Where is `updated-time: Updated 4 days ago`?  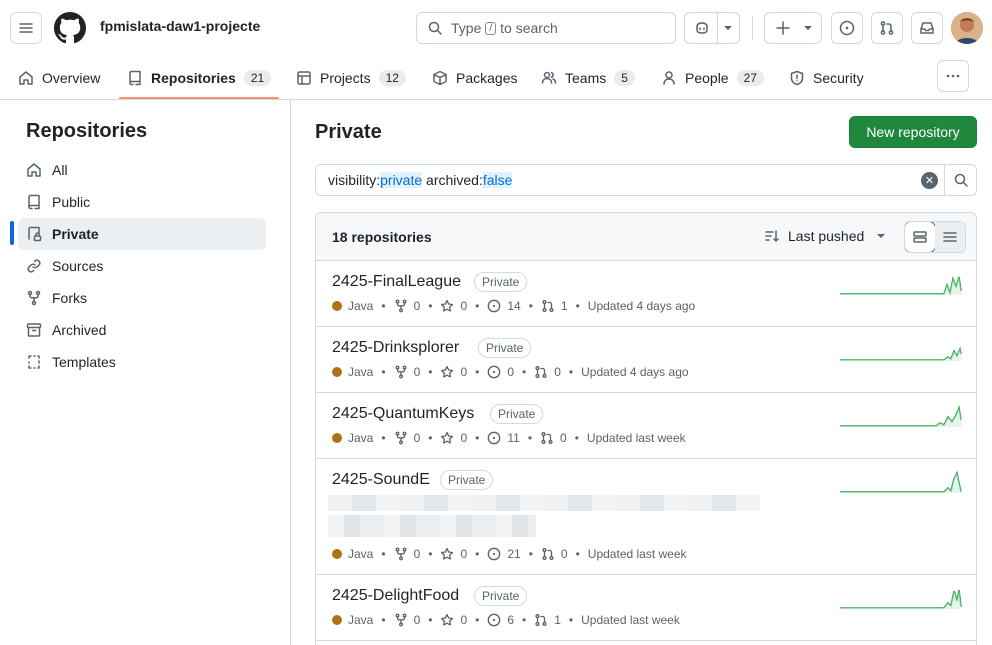 updated-time: Updated 4 days ago is located at coordinates (641, 306).